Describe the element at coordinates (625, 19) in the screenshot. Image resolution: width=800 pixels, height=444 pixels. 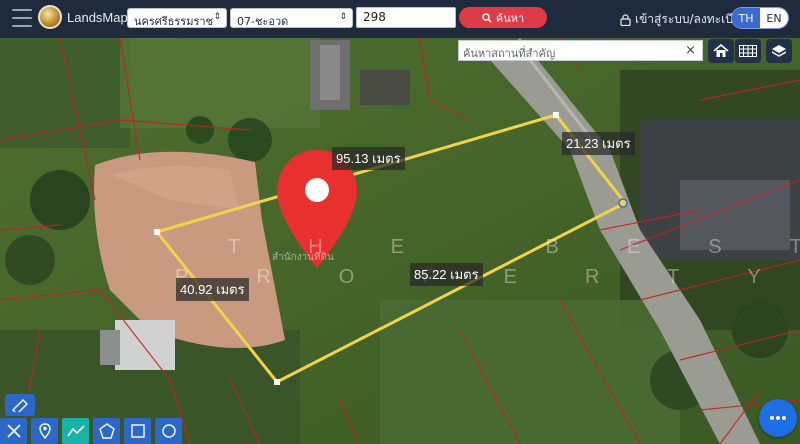
I see `lock-icon` at that location.